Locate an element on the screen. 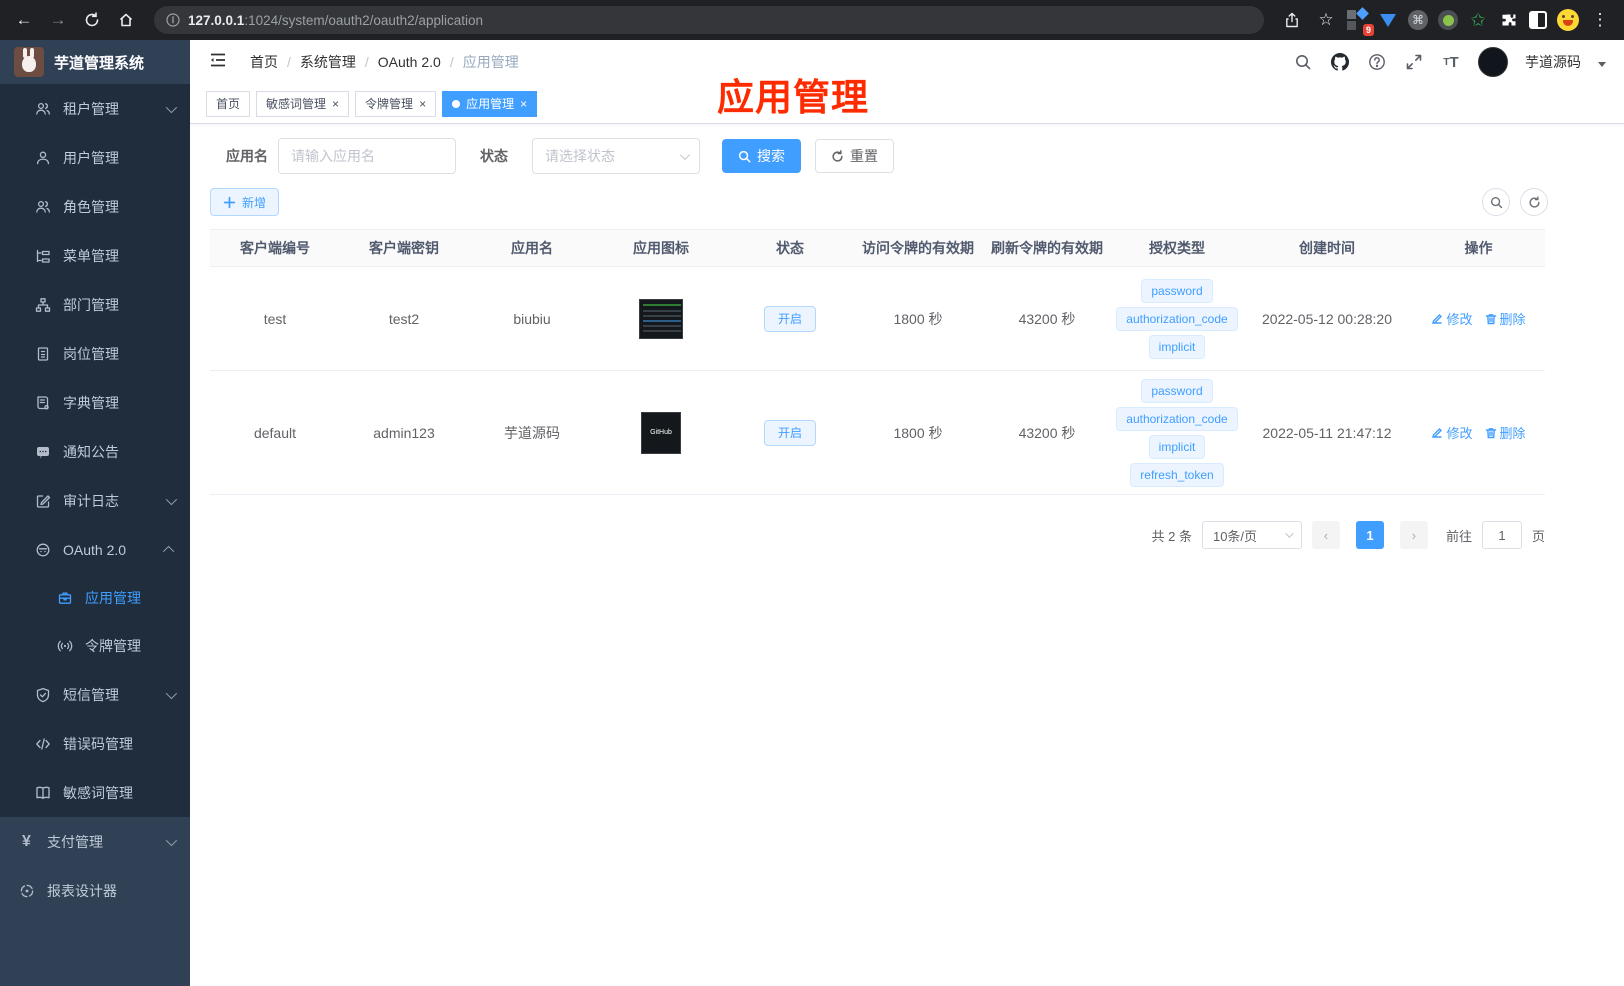 Image resolution: width=1624 pixels, height=986 pixels. search-button: 搜索 is located at coordinates (761, 156).